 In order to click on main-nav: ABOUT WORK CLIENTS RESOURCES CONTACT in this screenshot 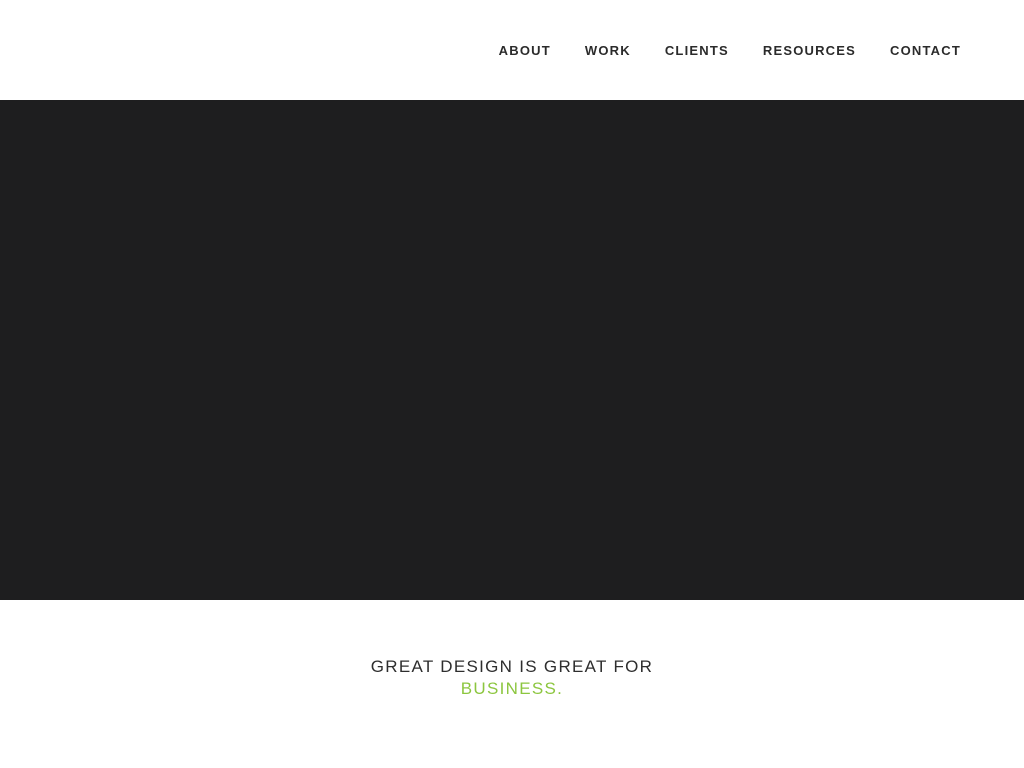, I will do `click(730, 50)`.